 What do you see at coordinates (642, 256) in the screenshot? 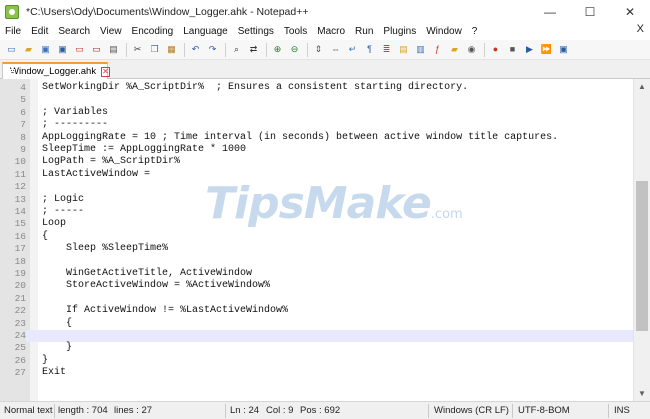
I see `scrollbar-thumb` at bounding box center [642, 256].